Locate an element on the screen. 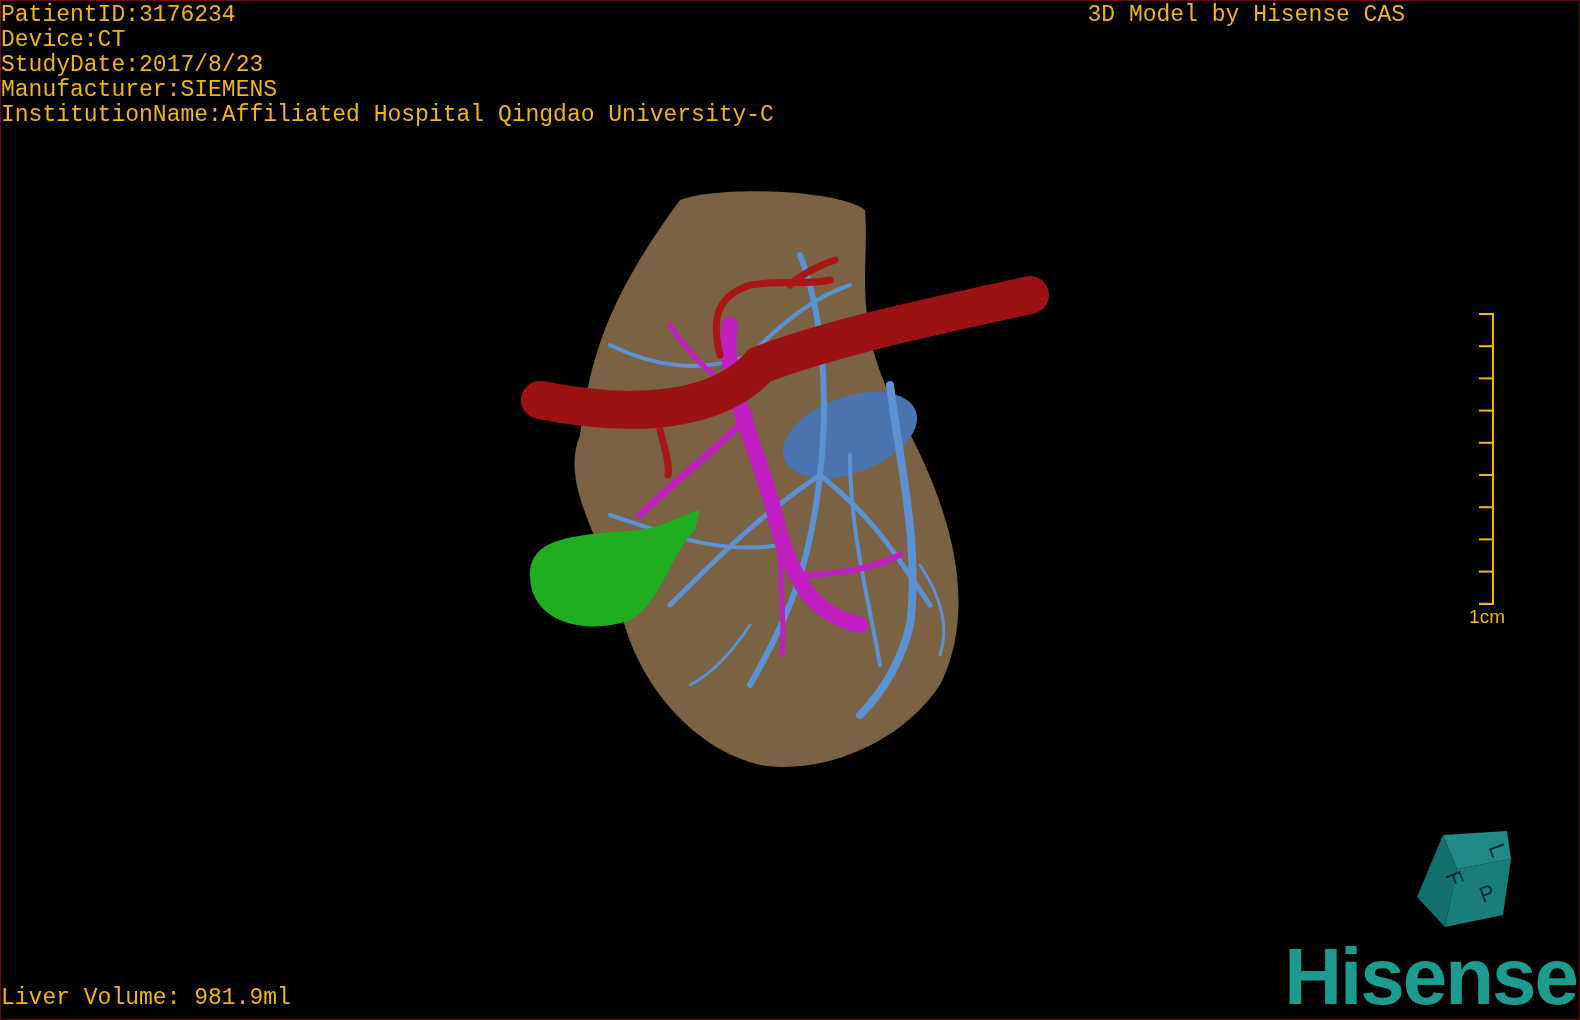  brand-logo: Hisense is located at coordinates (1430, 977).